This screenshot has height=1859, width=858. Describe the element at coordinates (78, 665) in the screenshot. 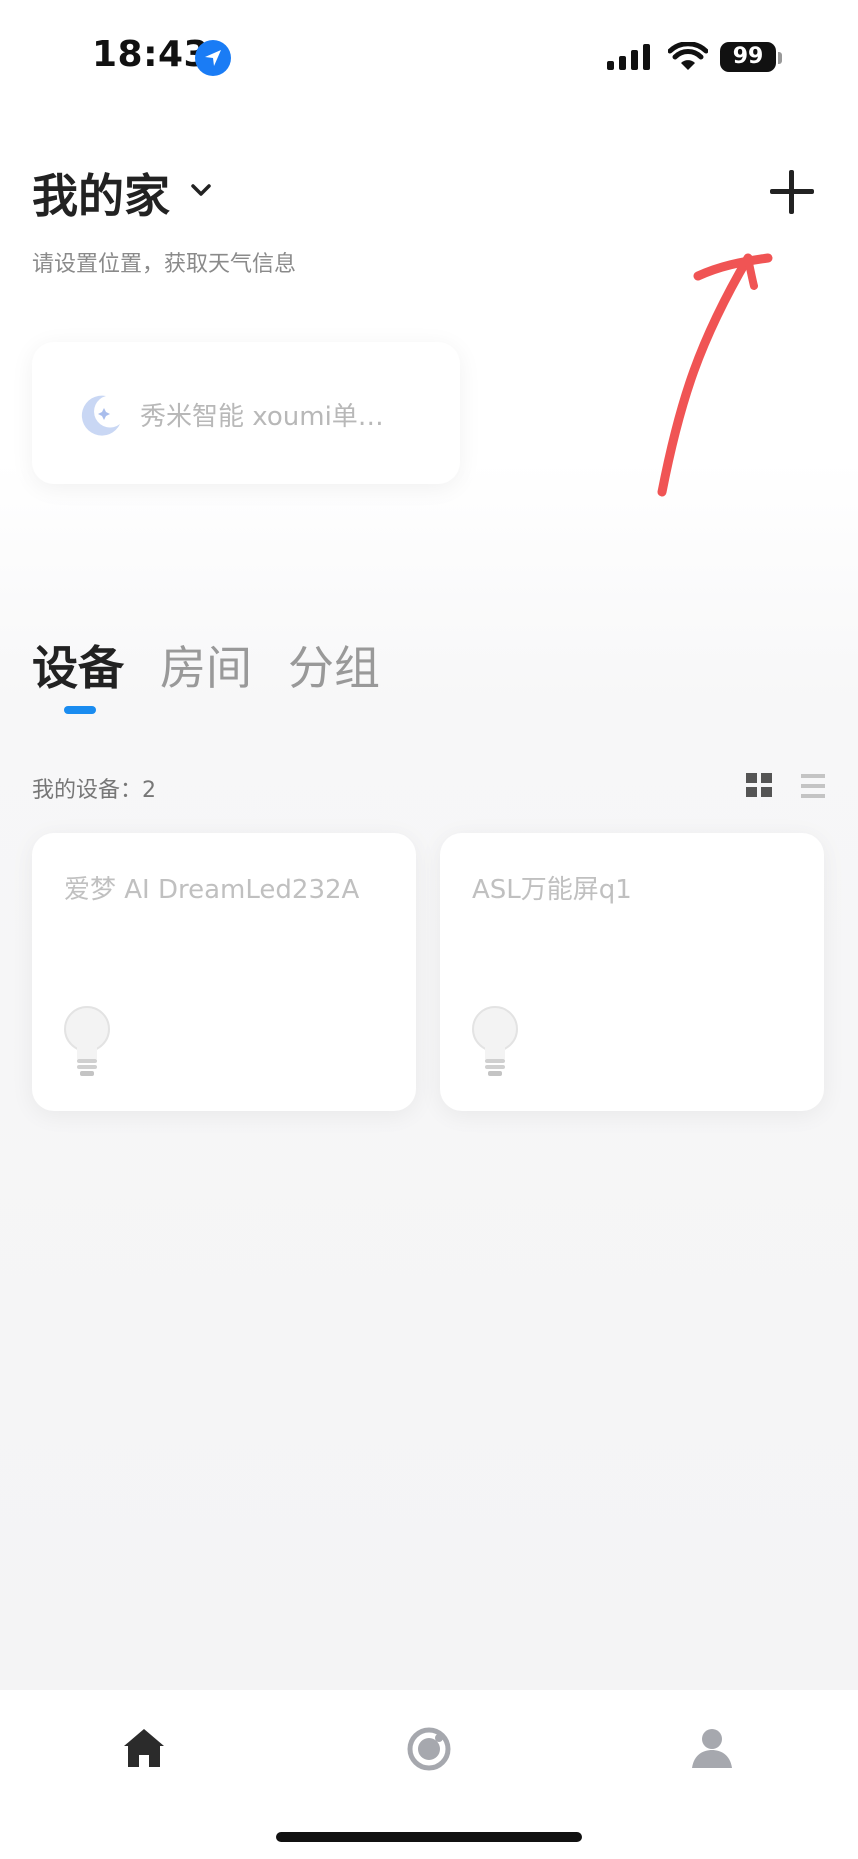

I see `tab-devices: 设备` at that location.